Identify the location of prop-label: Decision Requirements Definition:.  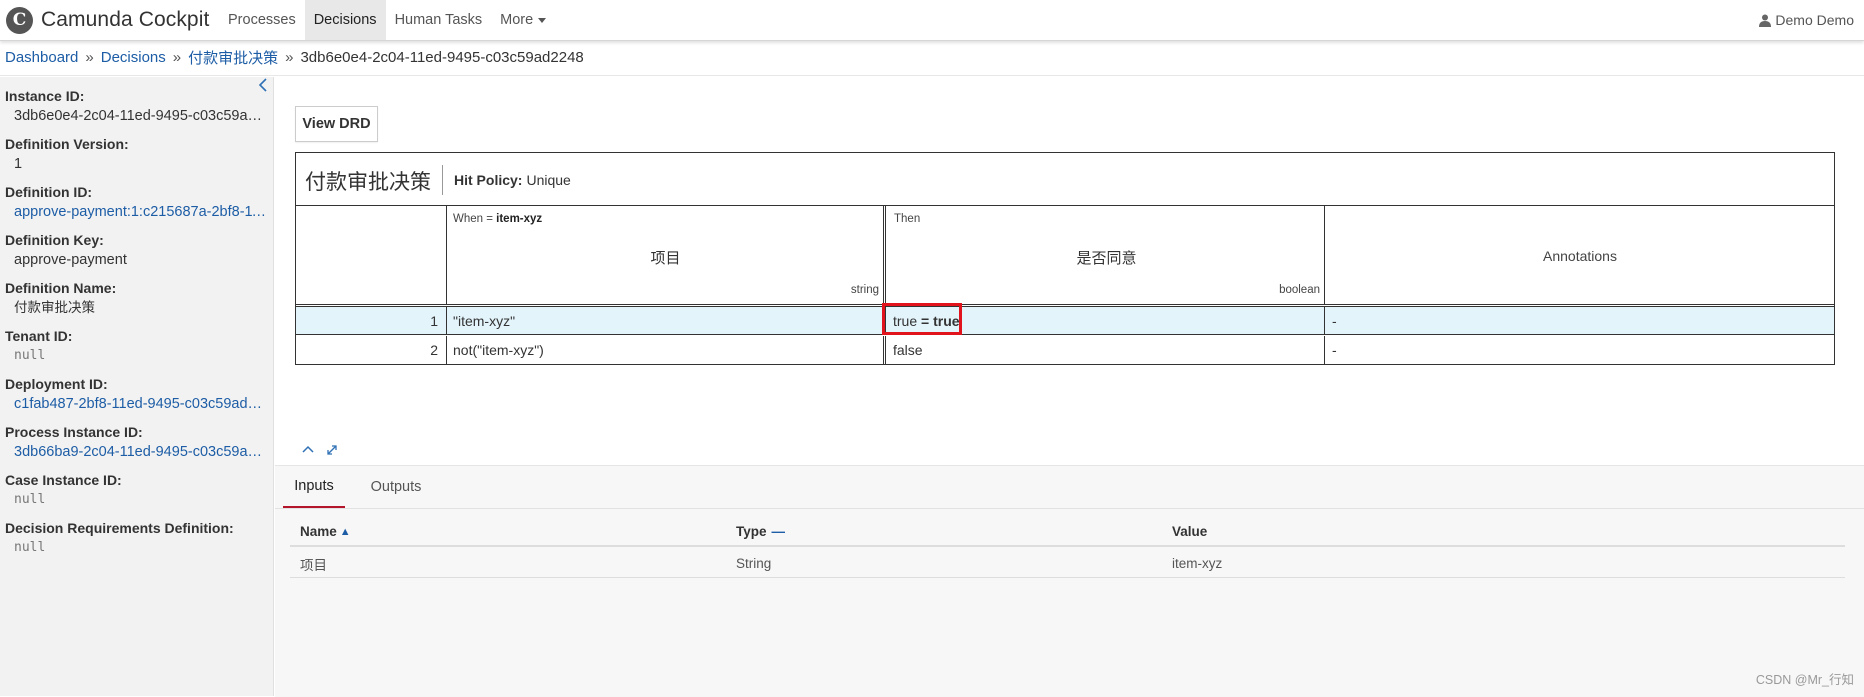
(119, 528).